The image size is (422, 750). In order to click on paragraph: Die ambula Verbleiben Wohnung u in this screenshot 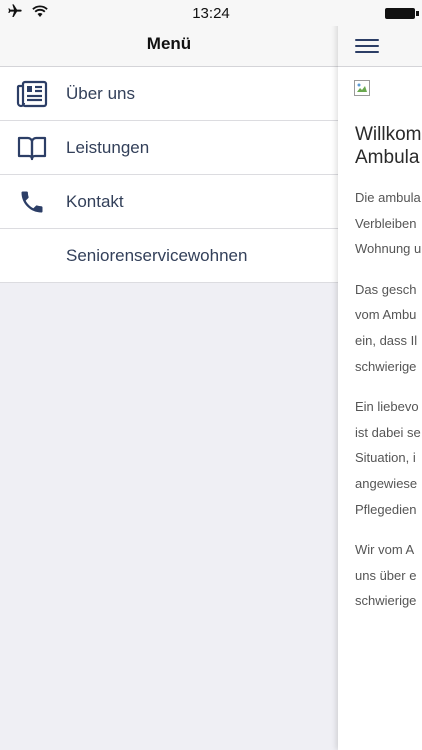, I will do `click(388, 223)`.